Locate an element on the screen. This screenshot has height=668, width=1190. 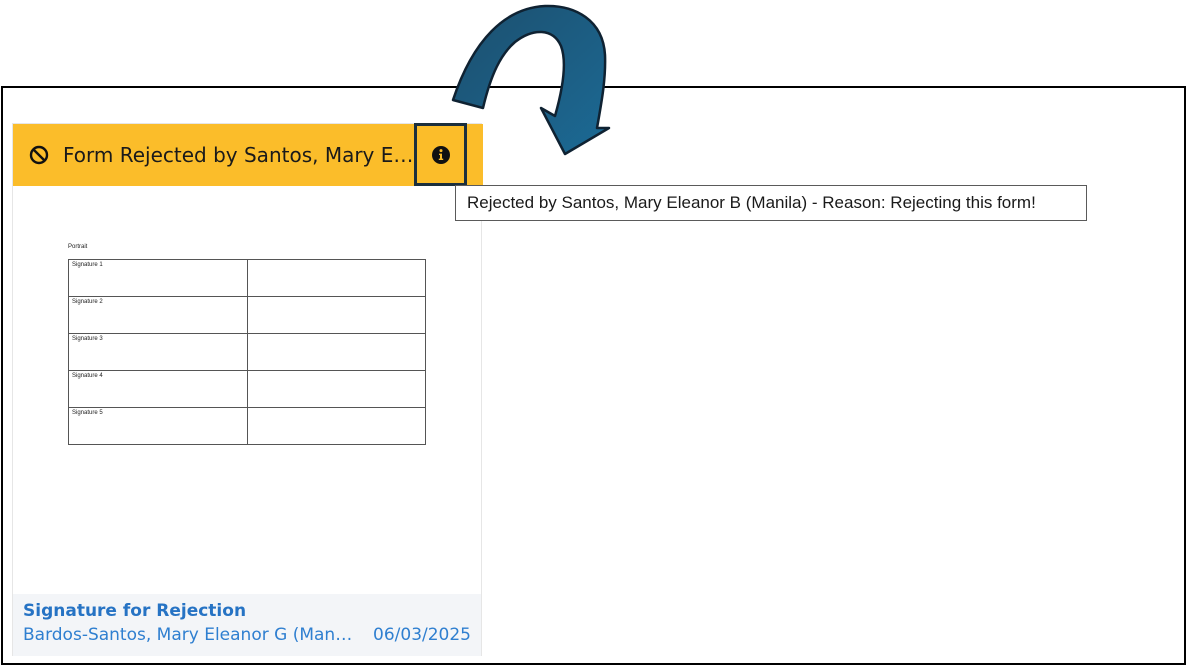
table-row: Signature 5 is located at coordinates (247, 426).